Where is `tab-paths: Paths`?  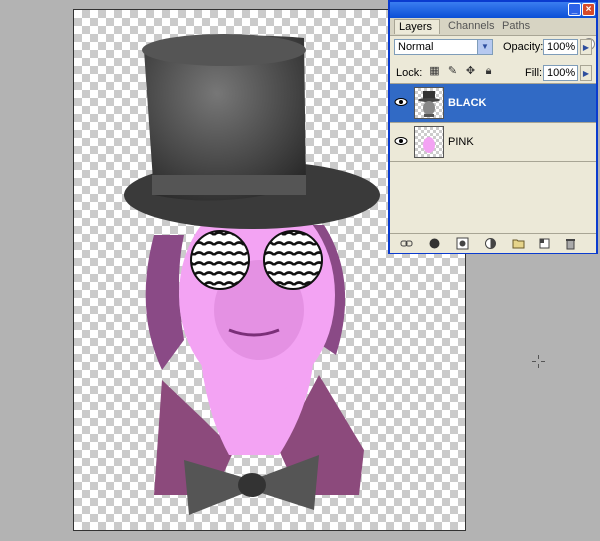 tab-paths: Paths is located at coordinates (516, 26).